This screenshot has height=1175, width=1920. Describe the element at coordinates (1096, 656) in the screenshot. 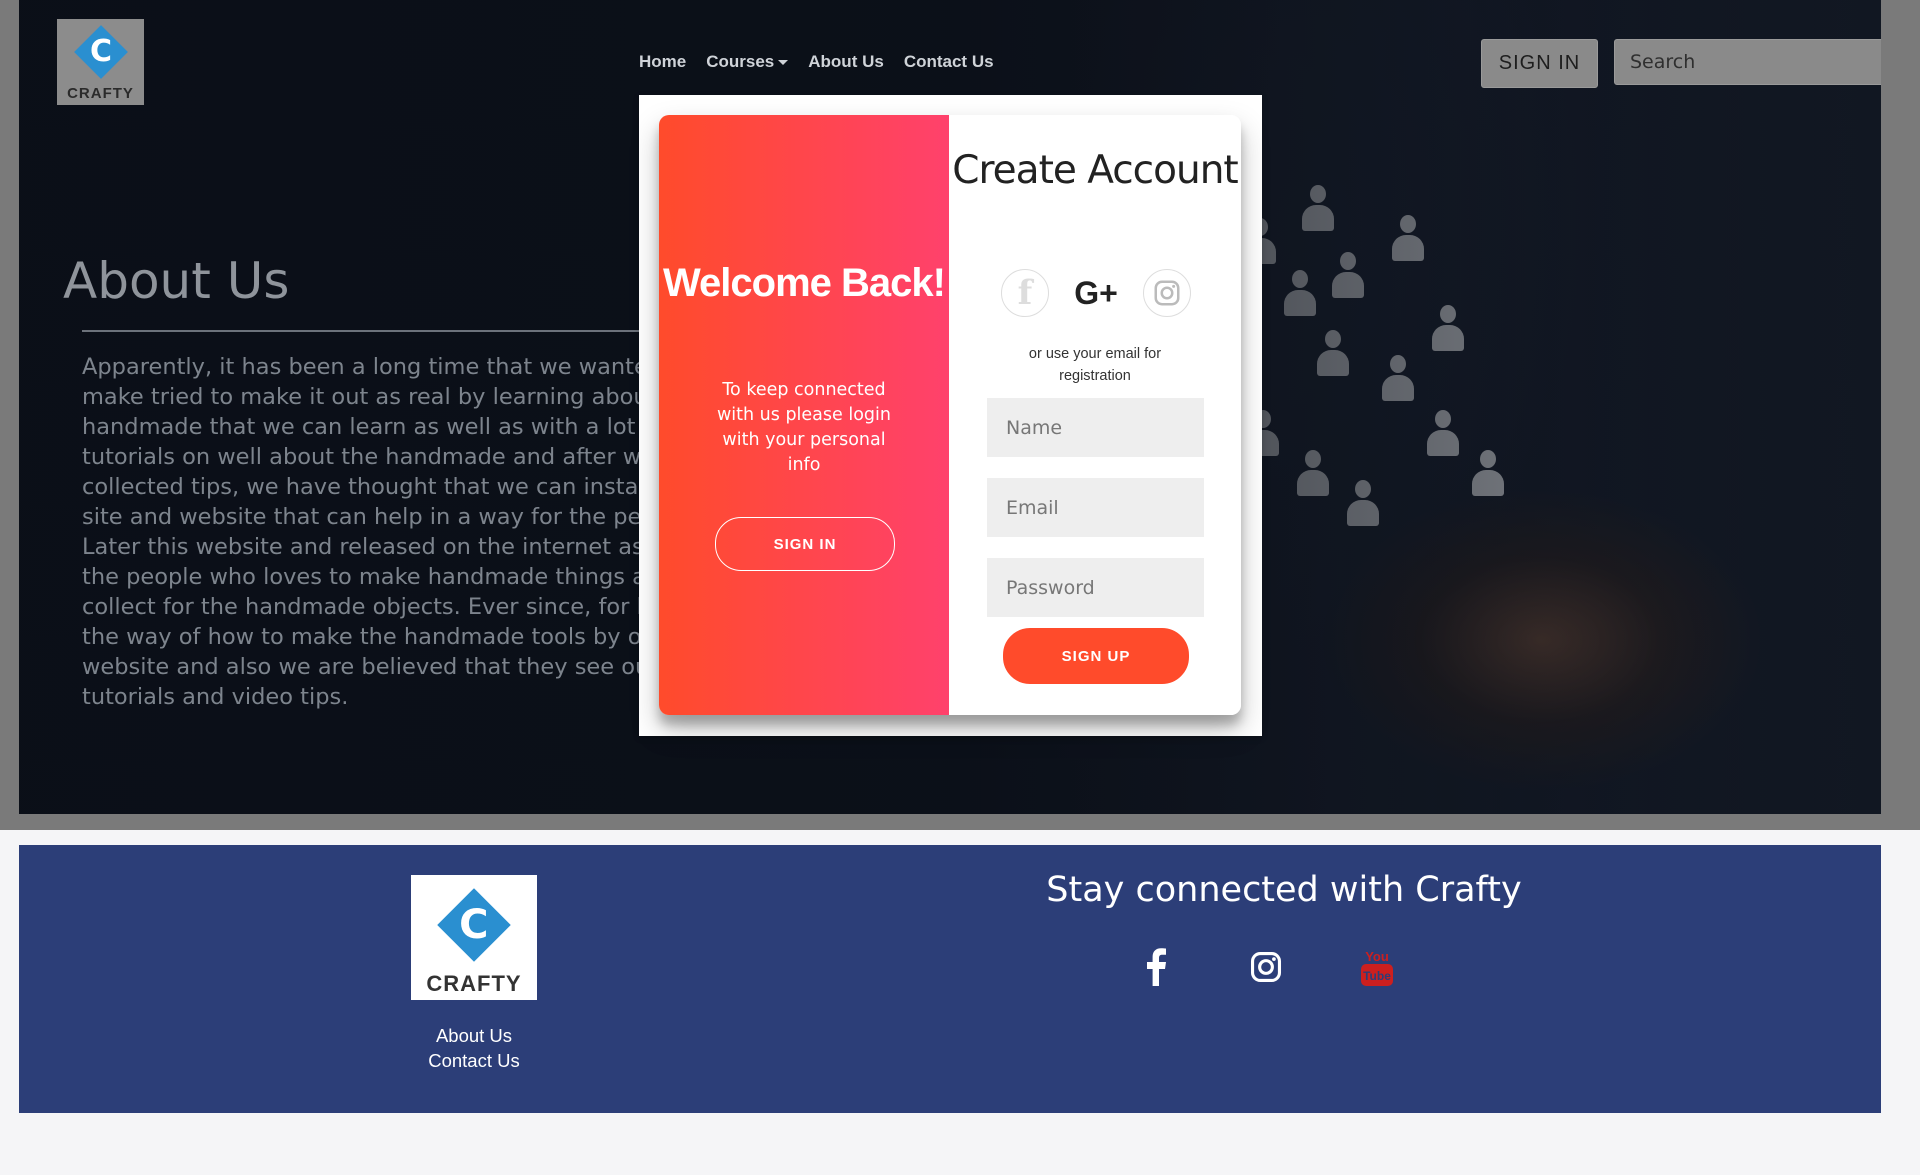

I see `sign-up-button: SIGN UP` at that location.